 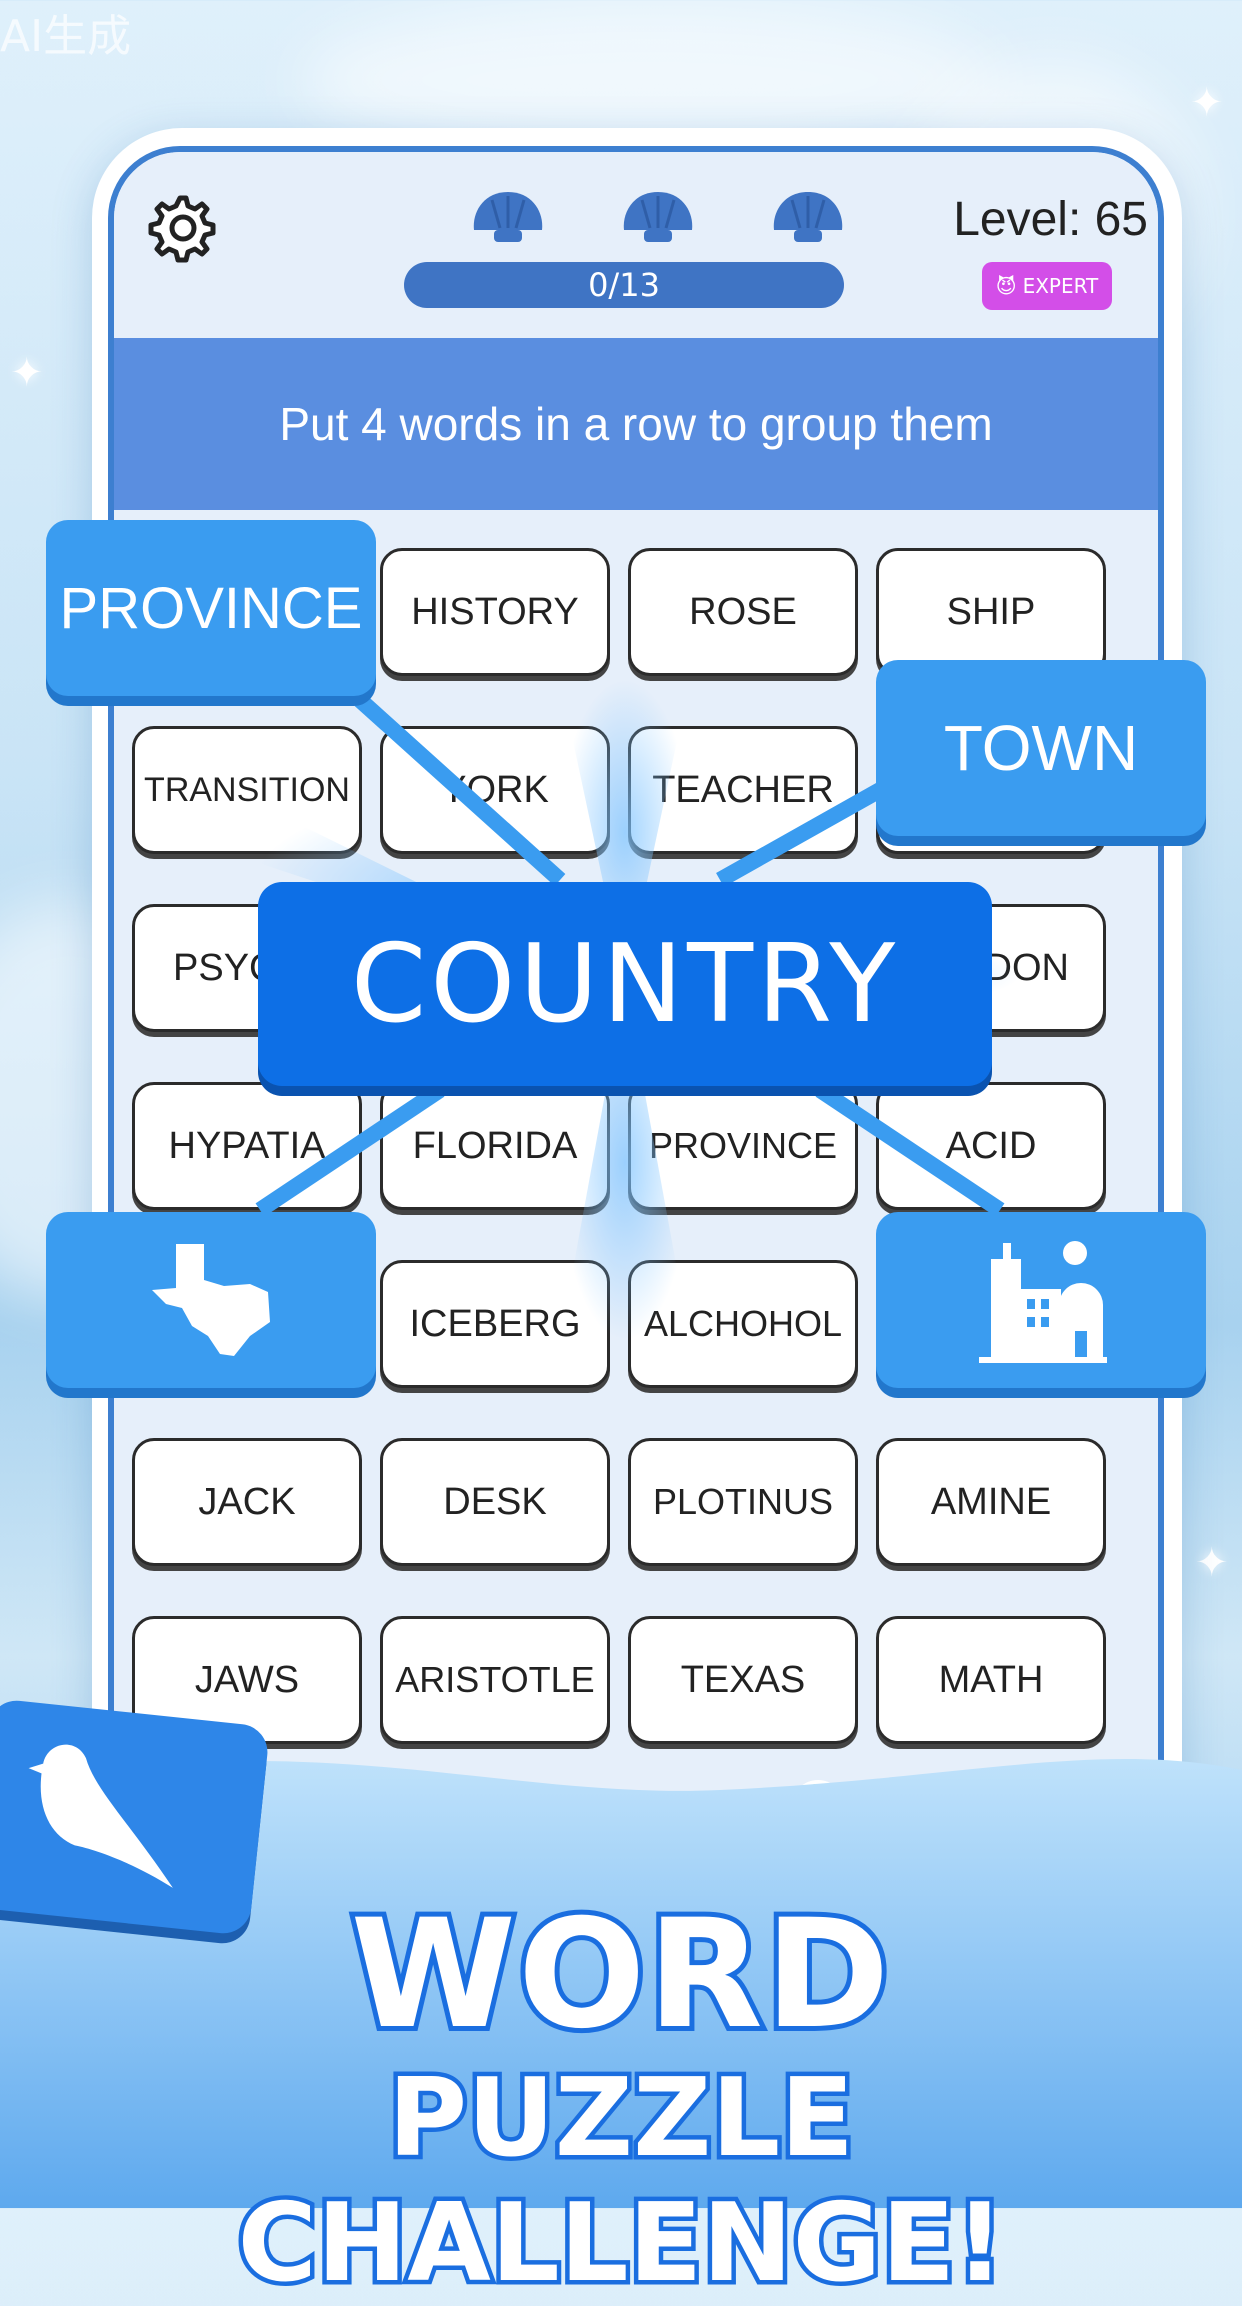 I want to click on word-tile: PLOTINUS, so click(x=743, y=1502).